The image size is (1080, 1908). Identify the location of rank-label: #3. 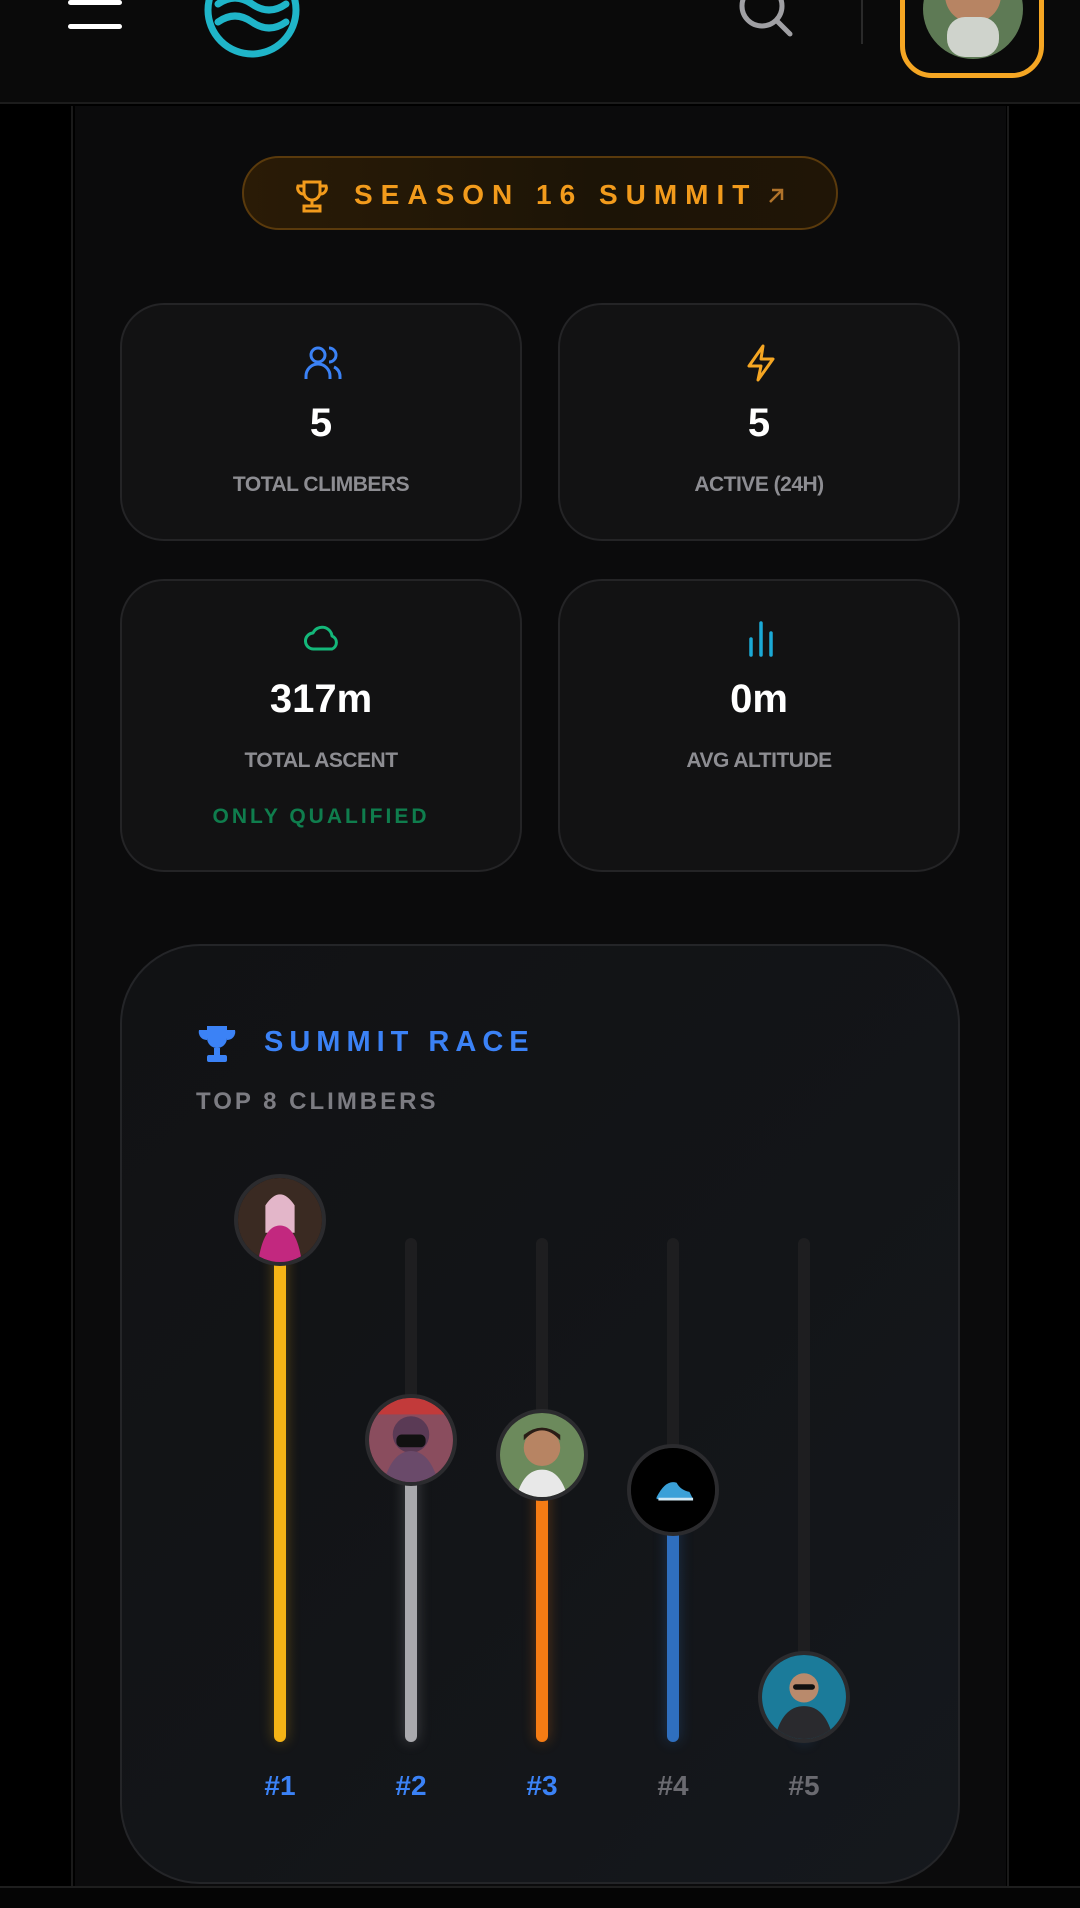
(542, 1785).